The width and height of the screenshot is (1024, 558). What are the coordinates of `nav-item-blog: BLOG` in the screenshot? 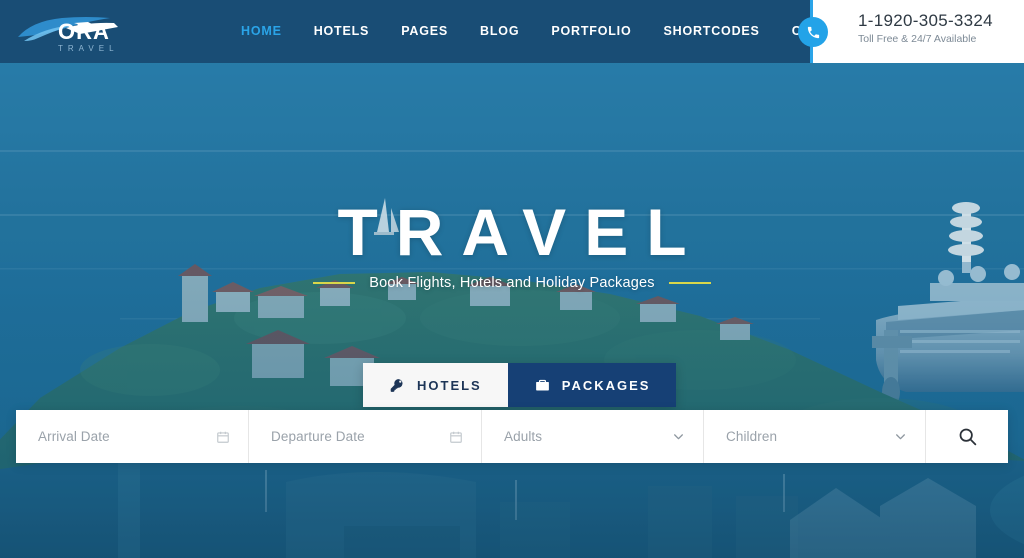 It's located at (499, 31).